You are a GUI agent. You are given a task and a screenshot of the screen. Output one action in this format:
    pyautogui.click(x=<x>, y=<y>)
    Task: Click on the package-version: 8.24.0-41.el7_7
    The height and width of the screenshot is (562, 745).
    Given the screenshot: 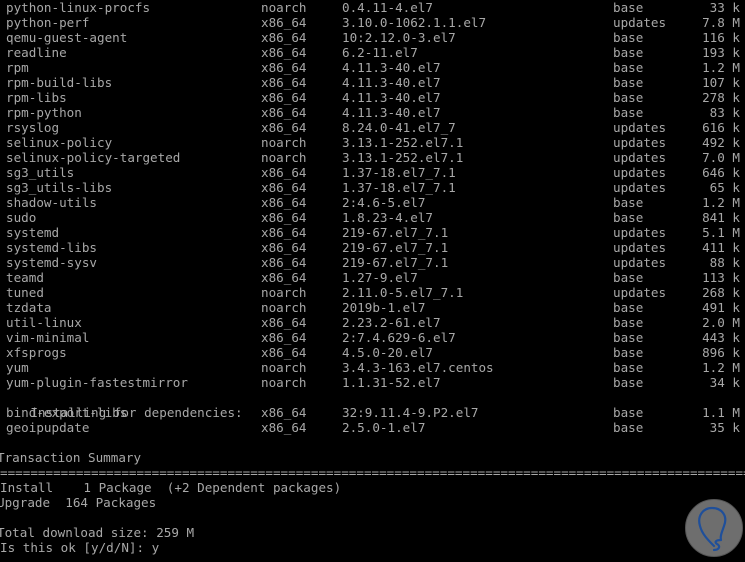 What is the action you would take?
    pyautogui.click(x=399, y=127)
    